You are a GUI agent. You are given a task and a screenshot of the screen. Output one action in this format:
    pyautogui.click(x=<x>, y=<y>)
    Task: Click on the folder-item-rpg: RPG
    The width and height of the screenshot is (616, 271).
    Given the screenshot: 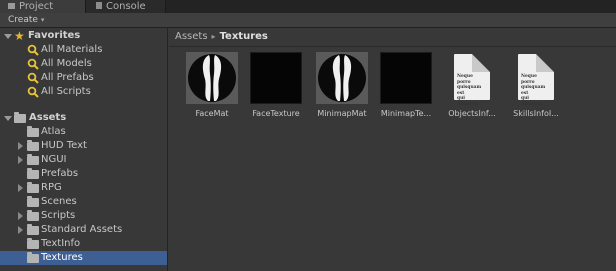 What is the action you would take?
    pyautogui.click(x=83, y=188)
    